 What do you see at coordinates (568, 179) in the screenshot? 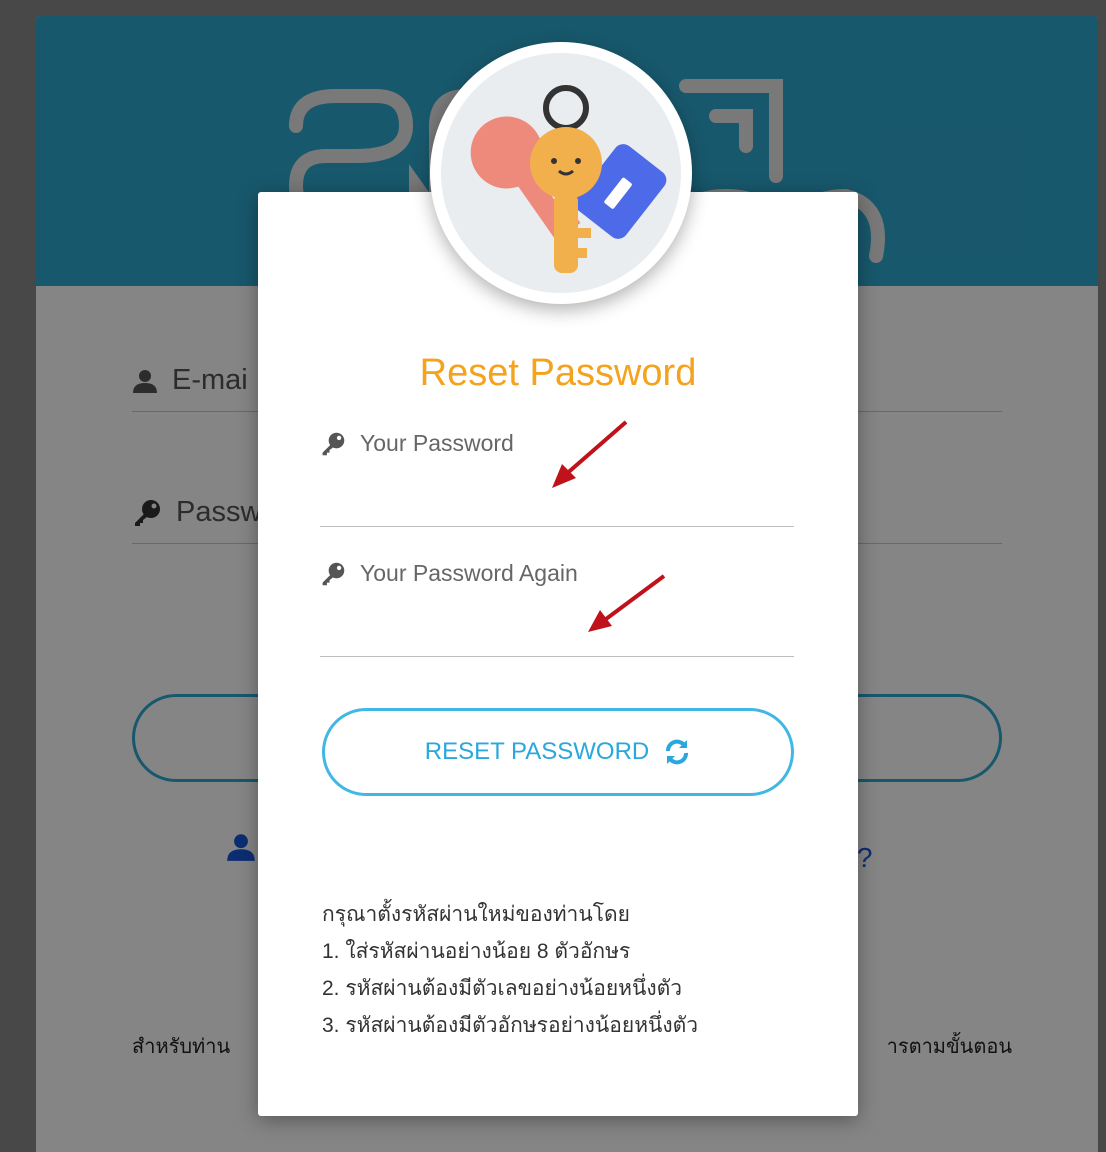
I see `keys-icon` at bounding box center [568, 179].